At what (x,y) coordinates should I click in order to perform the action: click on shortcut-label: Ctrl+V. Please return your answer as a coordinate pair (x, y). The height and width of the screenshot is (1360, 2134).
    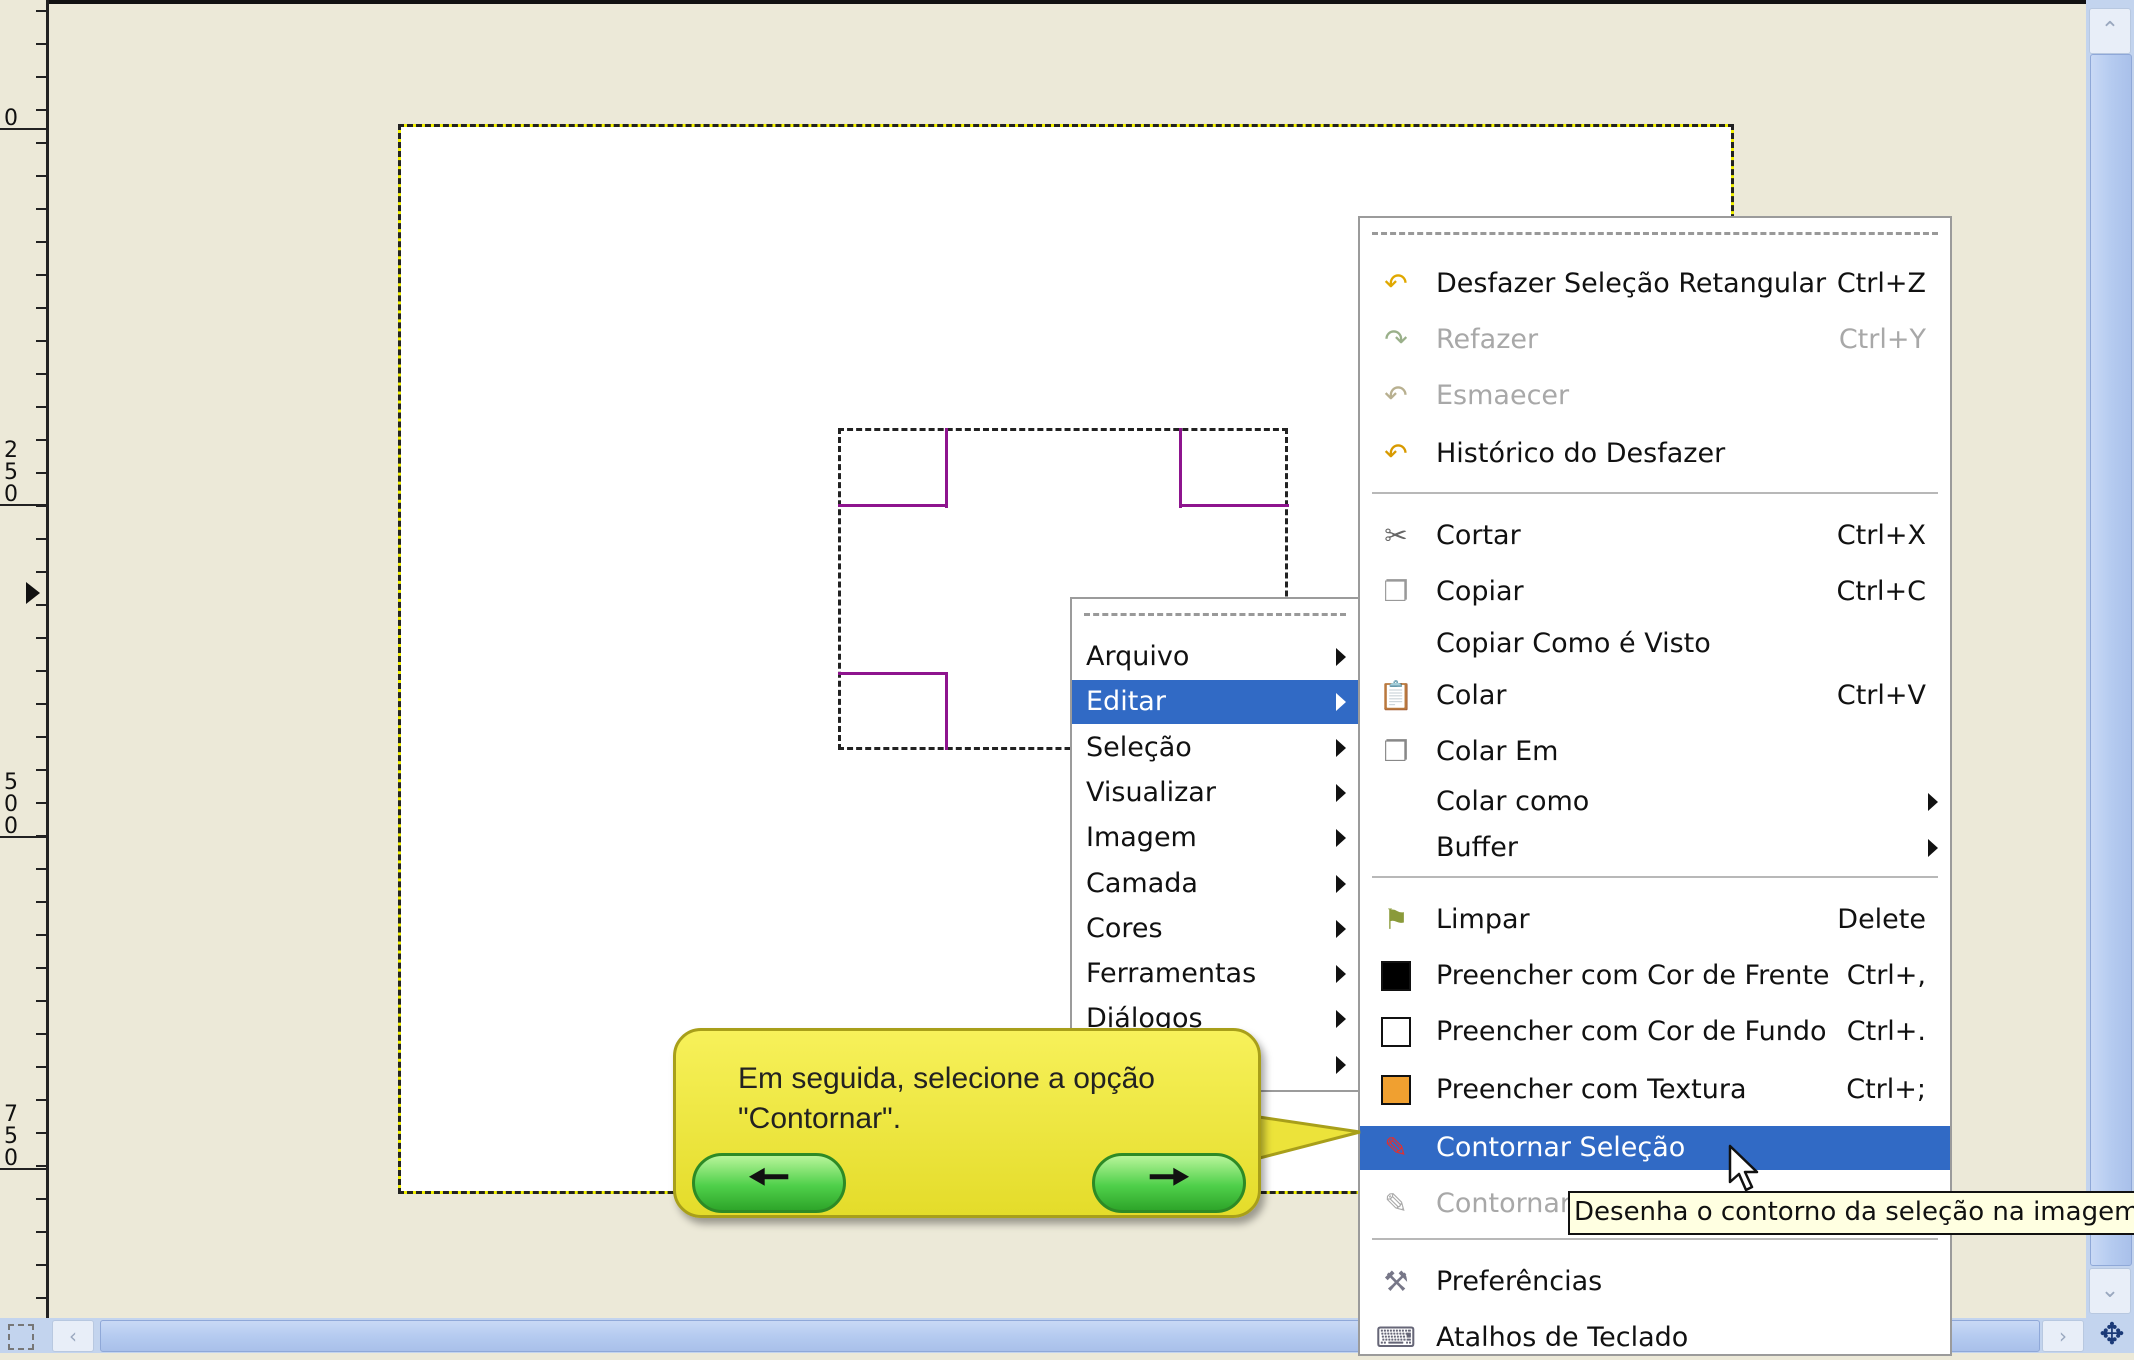
    Looking at the image, I should click on (1881, 695).